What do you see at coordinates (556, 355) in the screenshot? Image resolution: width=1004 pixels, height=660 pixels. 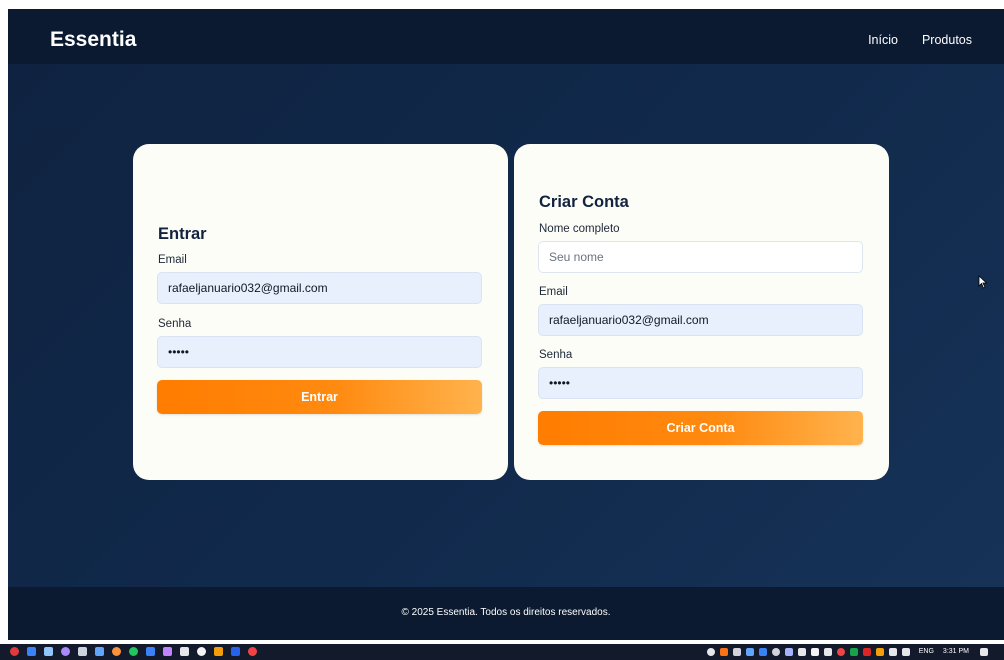 I see `register-password-label: Senha` at bounding box center [556, 355].